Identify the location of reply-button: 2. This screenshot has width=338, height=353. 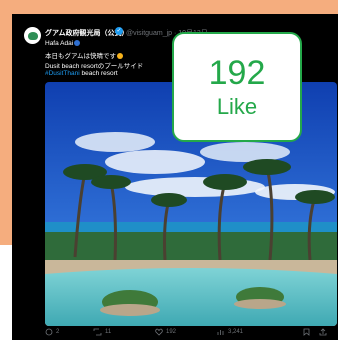
(52, 332).